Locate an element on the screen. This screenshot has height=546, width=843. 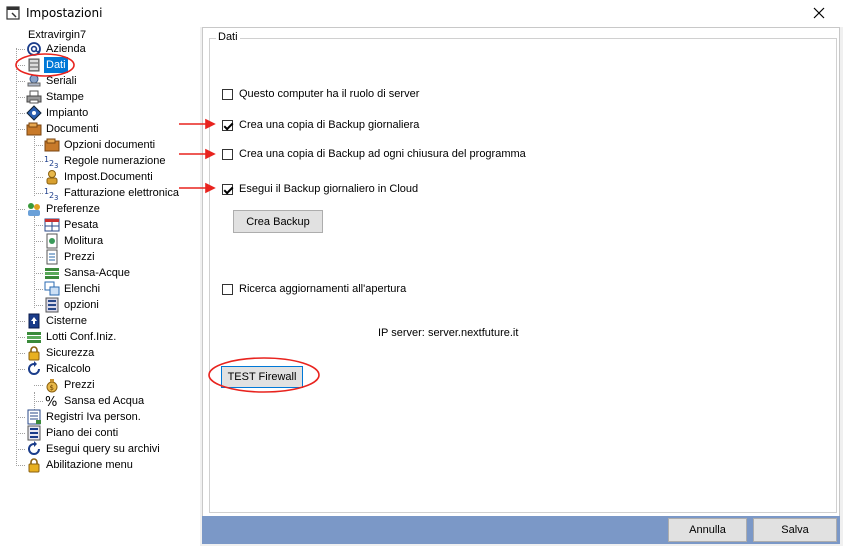
annotation-circle-dati is located at coordinates (45, 65).